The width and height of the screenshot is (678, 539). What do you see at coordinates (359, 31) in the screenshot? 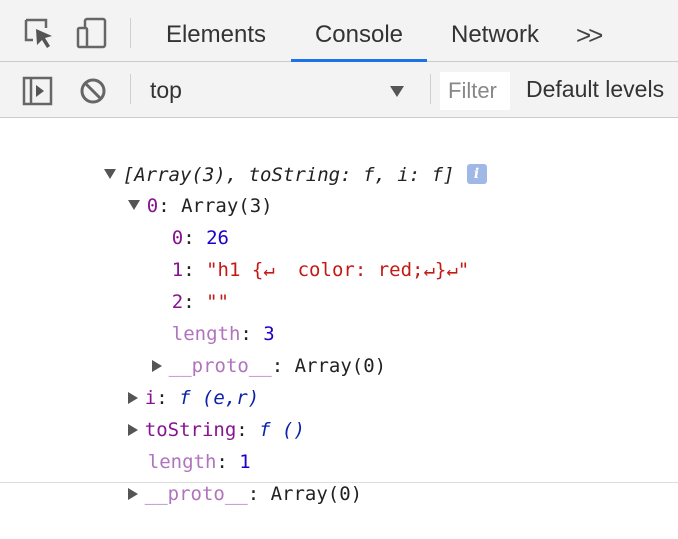
I see `tab-console: Console` at bounding box center [359, 31].